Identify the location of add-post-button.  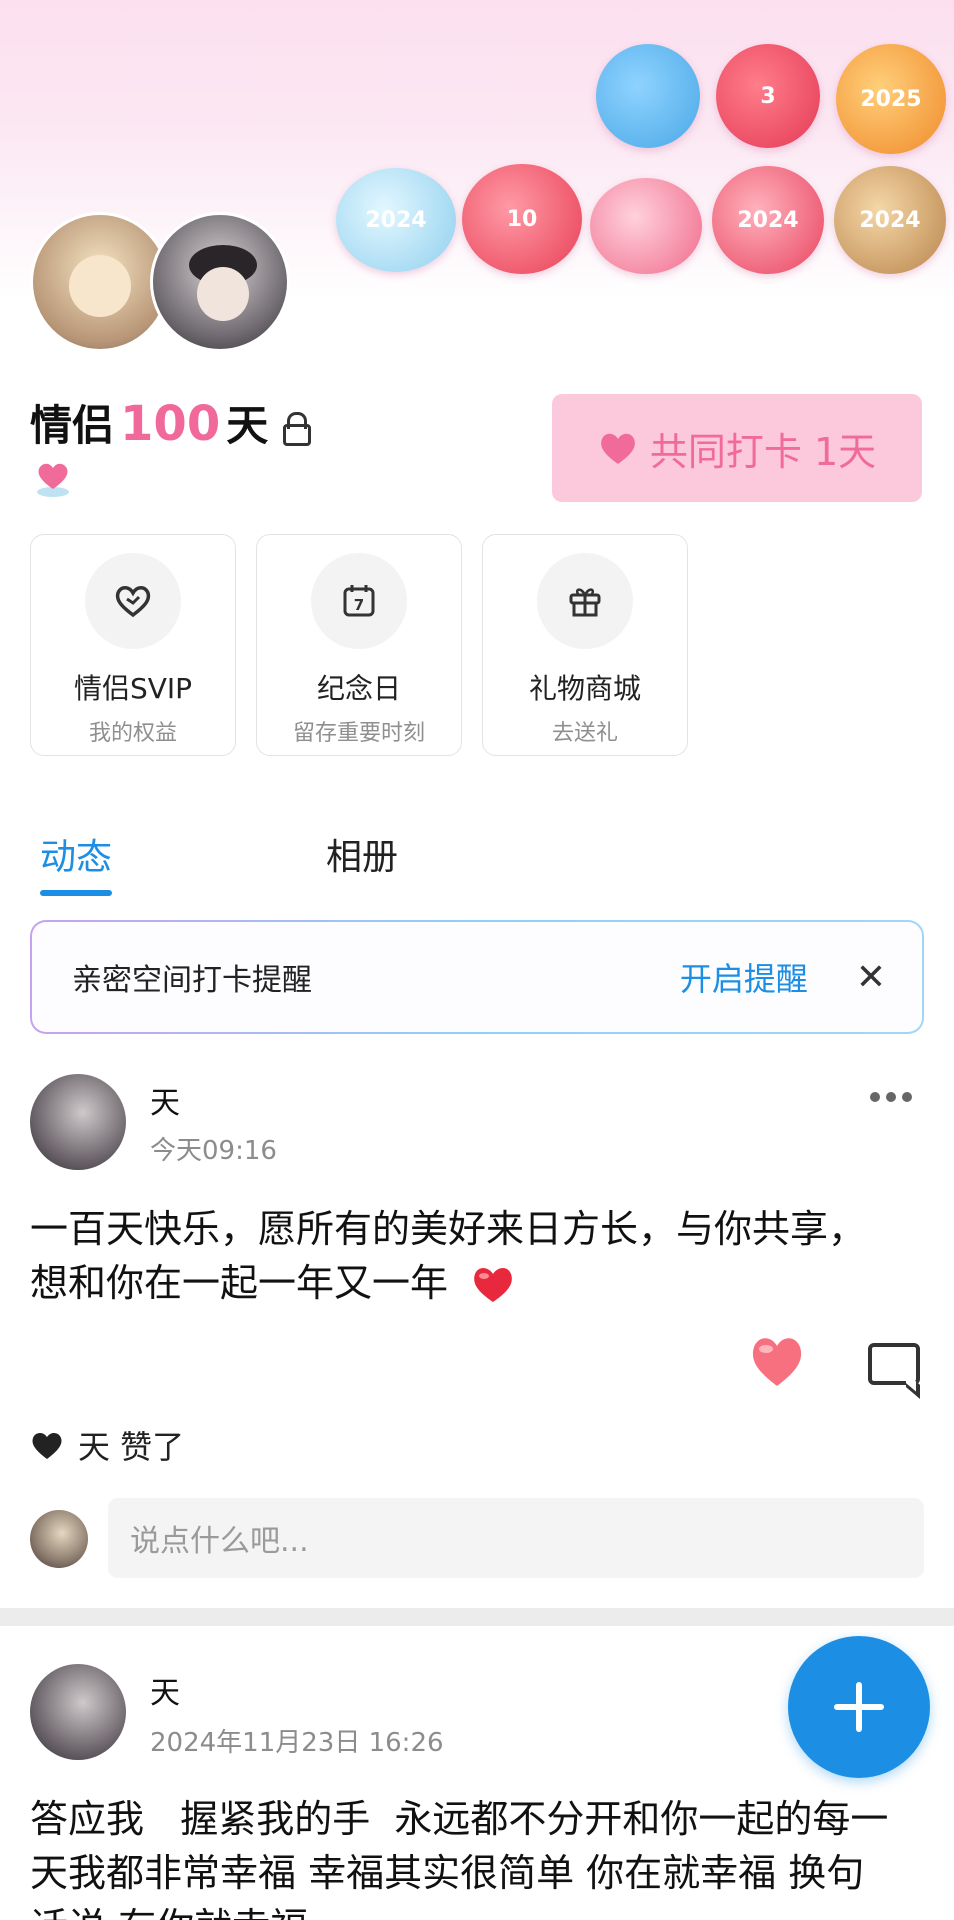
(859, 1707).